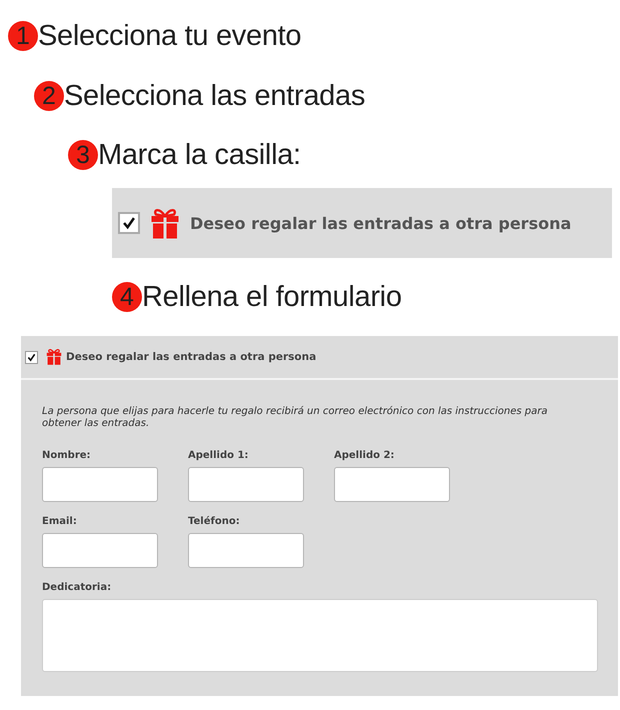 The image size is (620, 710). What do you see at coordinates (219, 455) in the screenshot?
I see `field-label: Apellido 1:` at bounding box center [219, 455].